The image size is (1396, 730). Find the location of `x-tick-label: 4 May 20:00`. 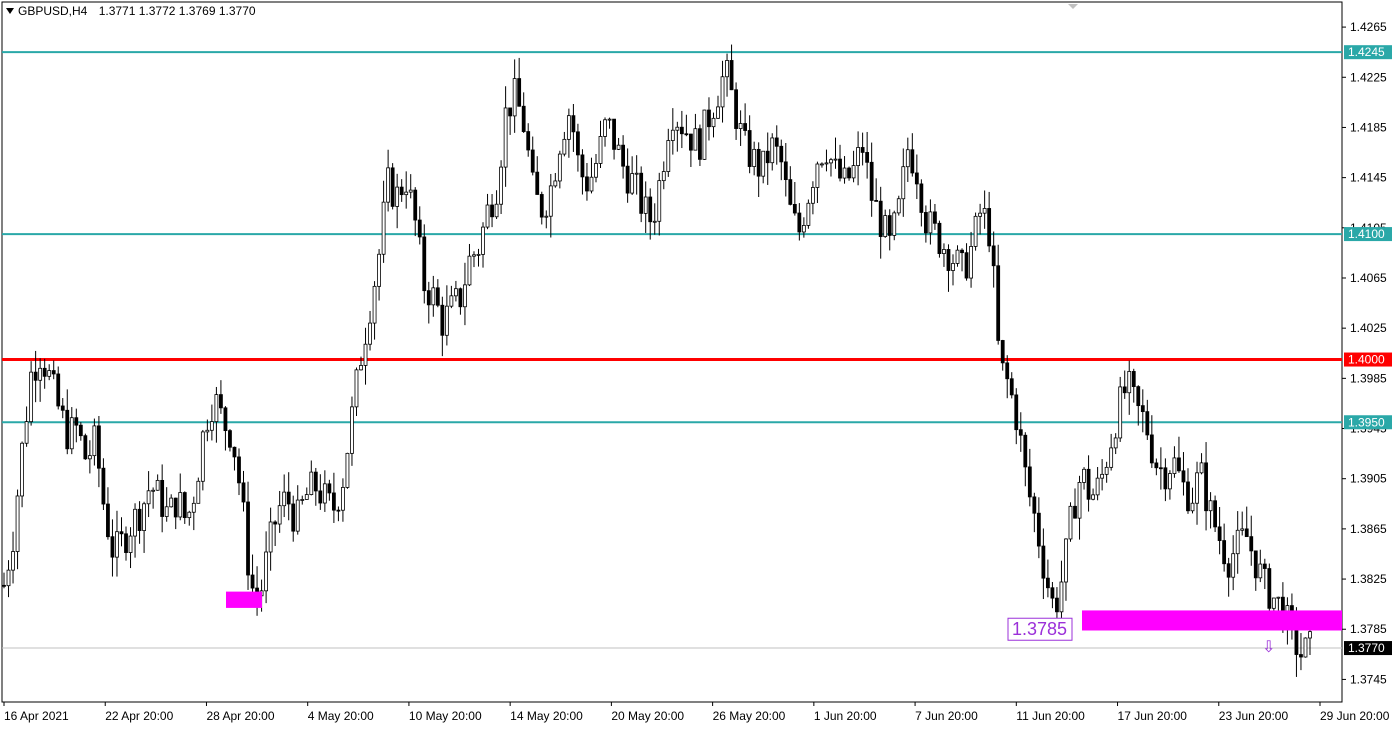

x-tick-label: 4 May 20:00 is located at coordinates (341, 716).